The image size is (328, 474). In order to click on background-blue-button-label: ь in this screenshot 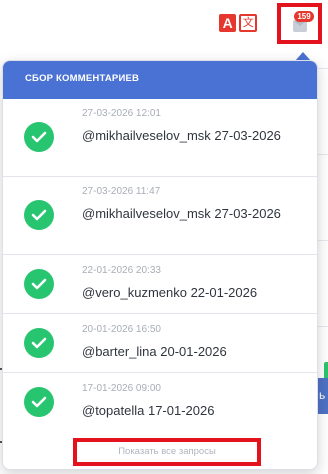, I will do `click(322, 395)`.